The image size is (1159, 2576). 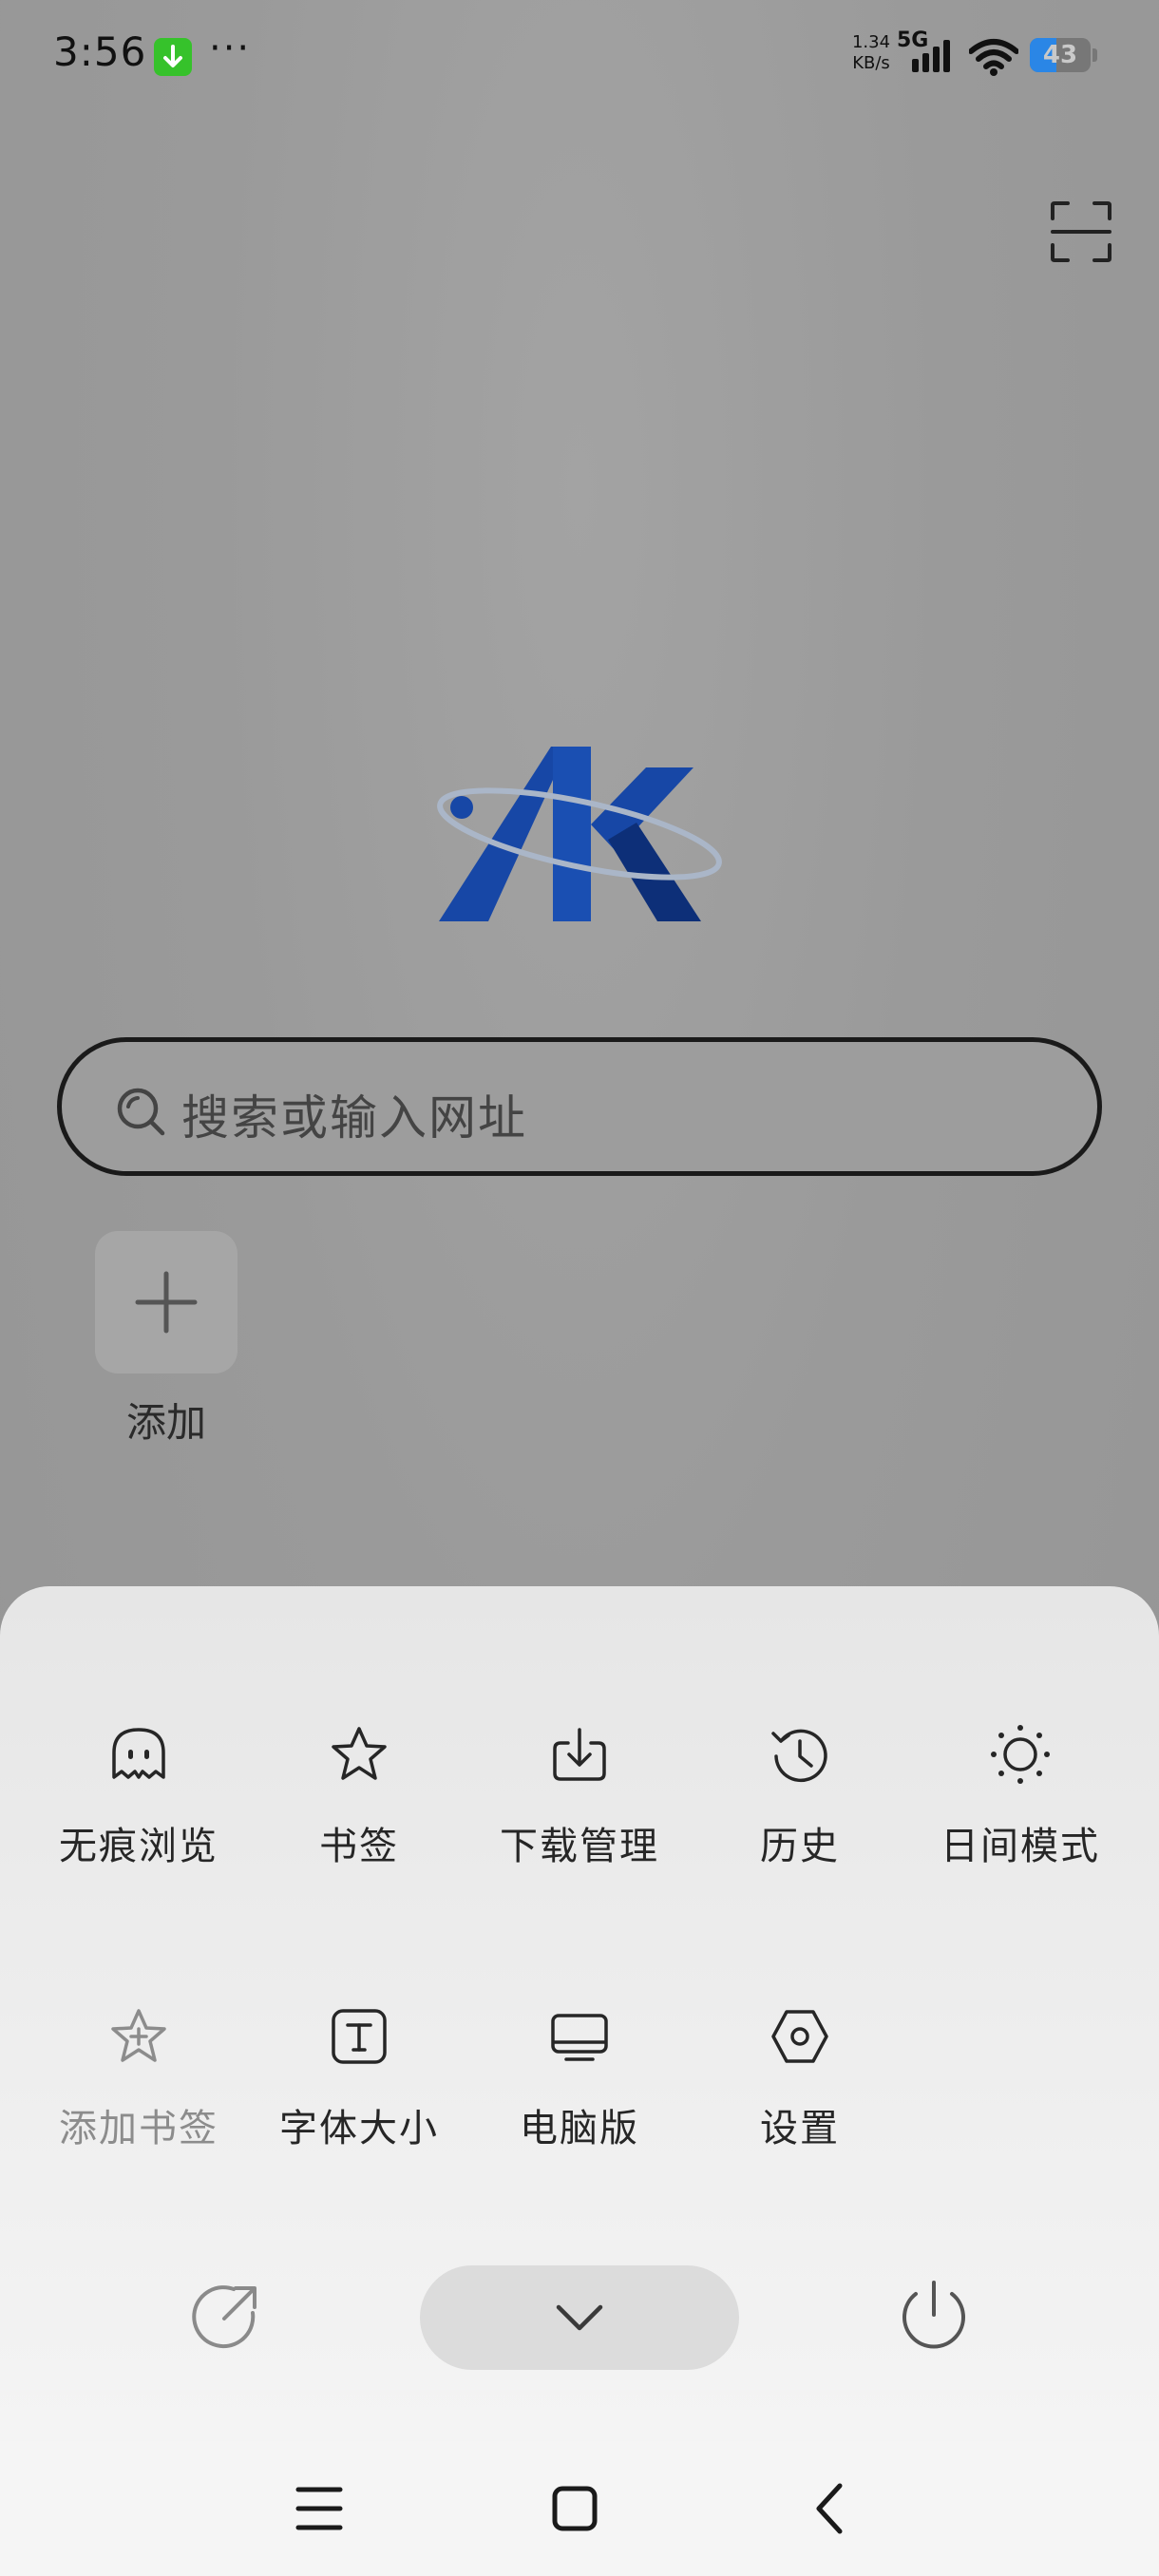 I want to click on plus-icon, so click(x=166, y=1302).